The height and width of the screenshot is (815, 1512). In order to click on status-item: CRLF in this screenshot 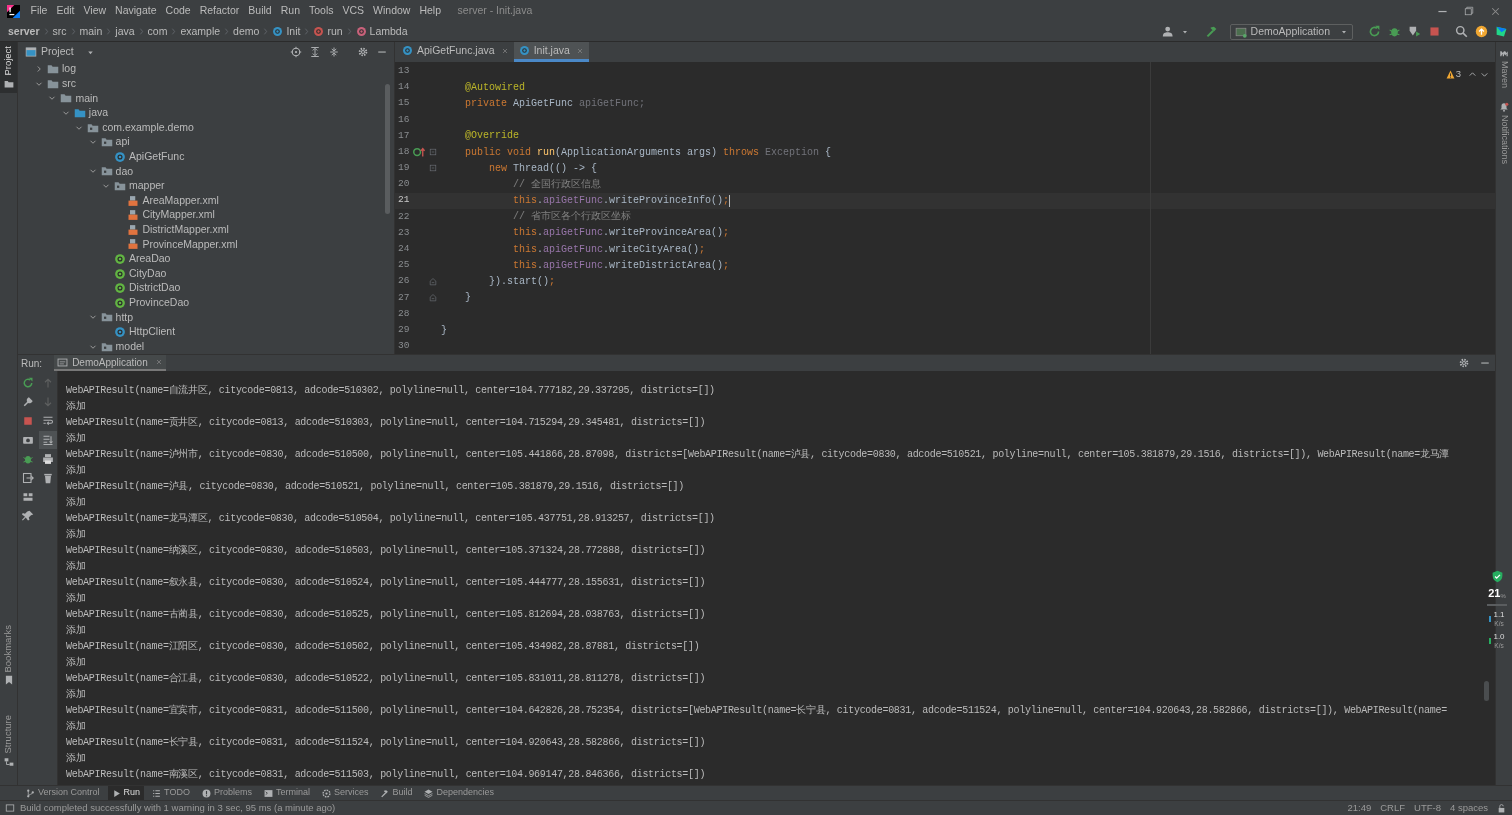, I will do `click(1393, 807)`.